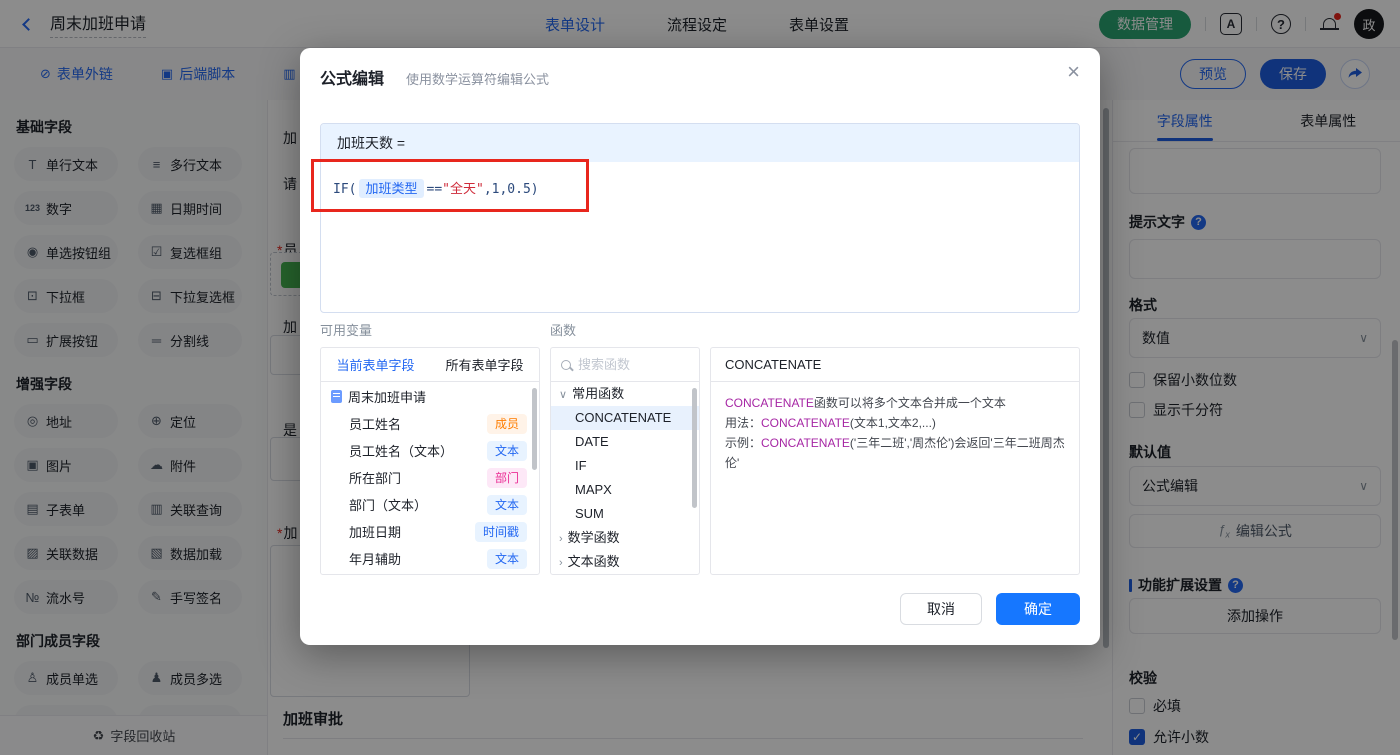 The image size is (1400, 755). What do you see at coordinates (625, 418) in the screenshot?
I see `function-item-concatenate: CONCATENATE` at bounding box center [625, 418].